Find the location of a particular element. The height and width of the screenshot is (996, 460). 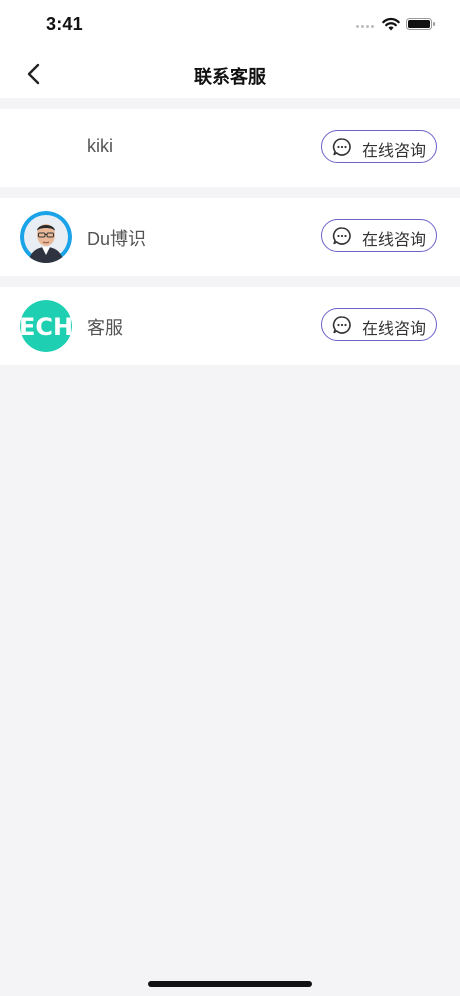

avatar-photo is located at coordinates (46, 237).